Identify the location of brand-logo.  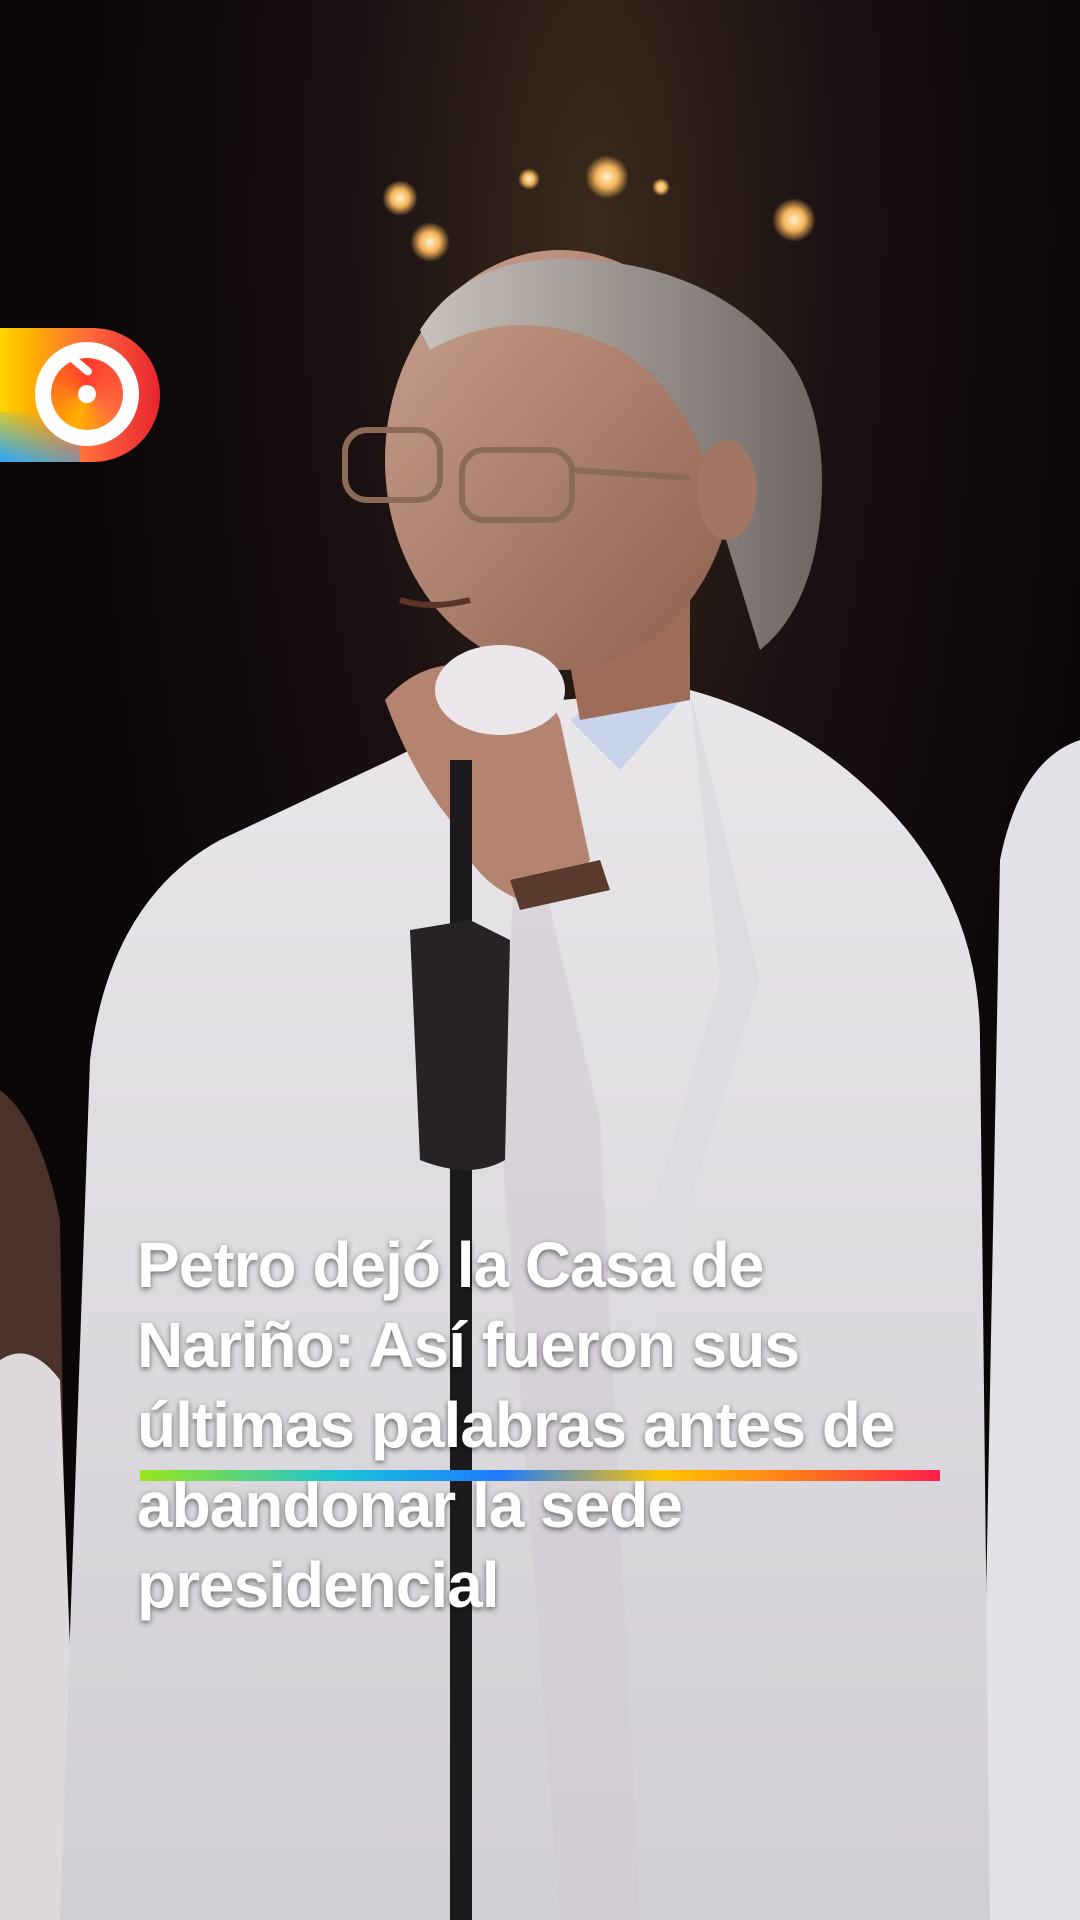
(80, 395).